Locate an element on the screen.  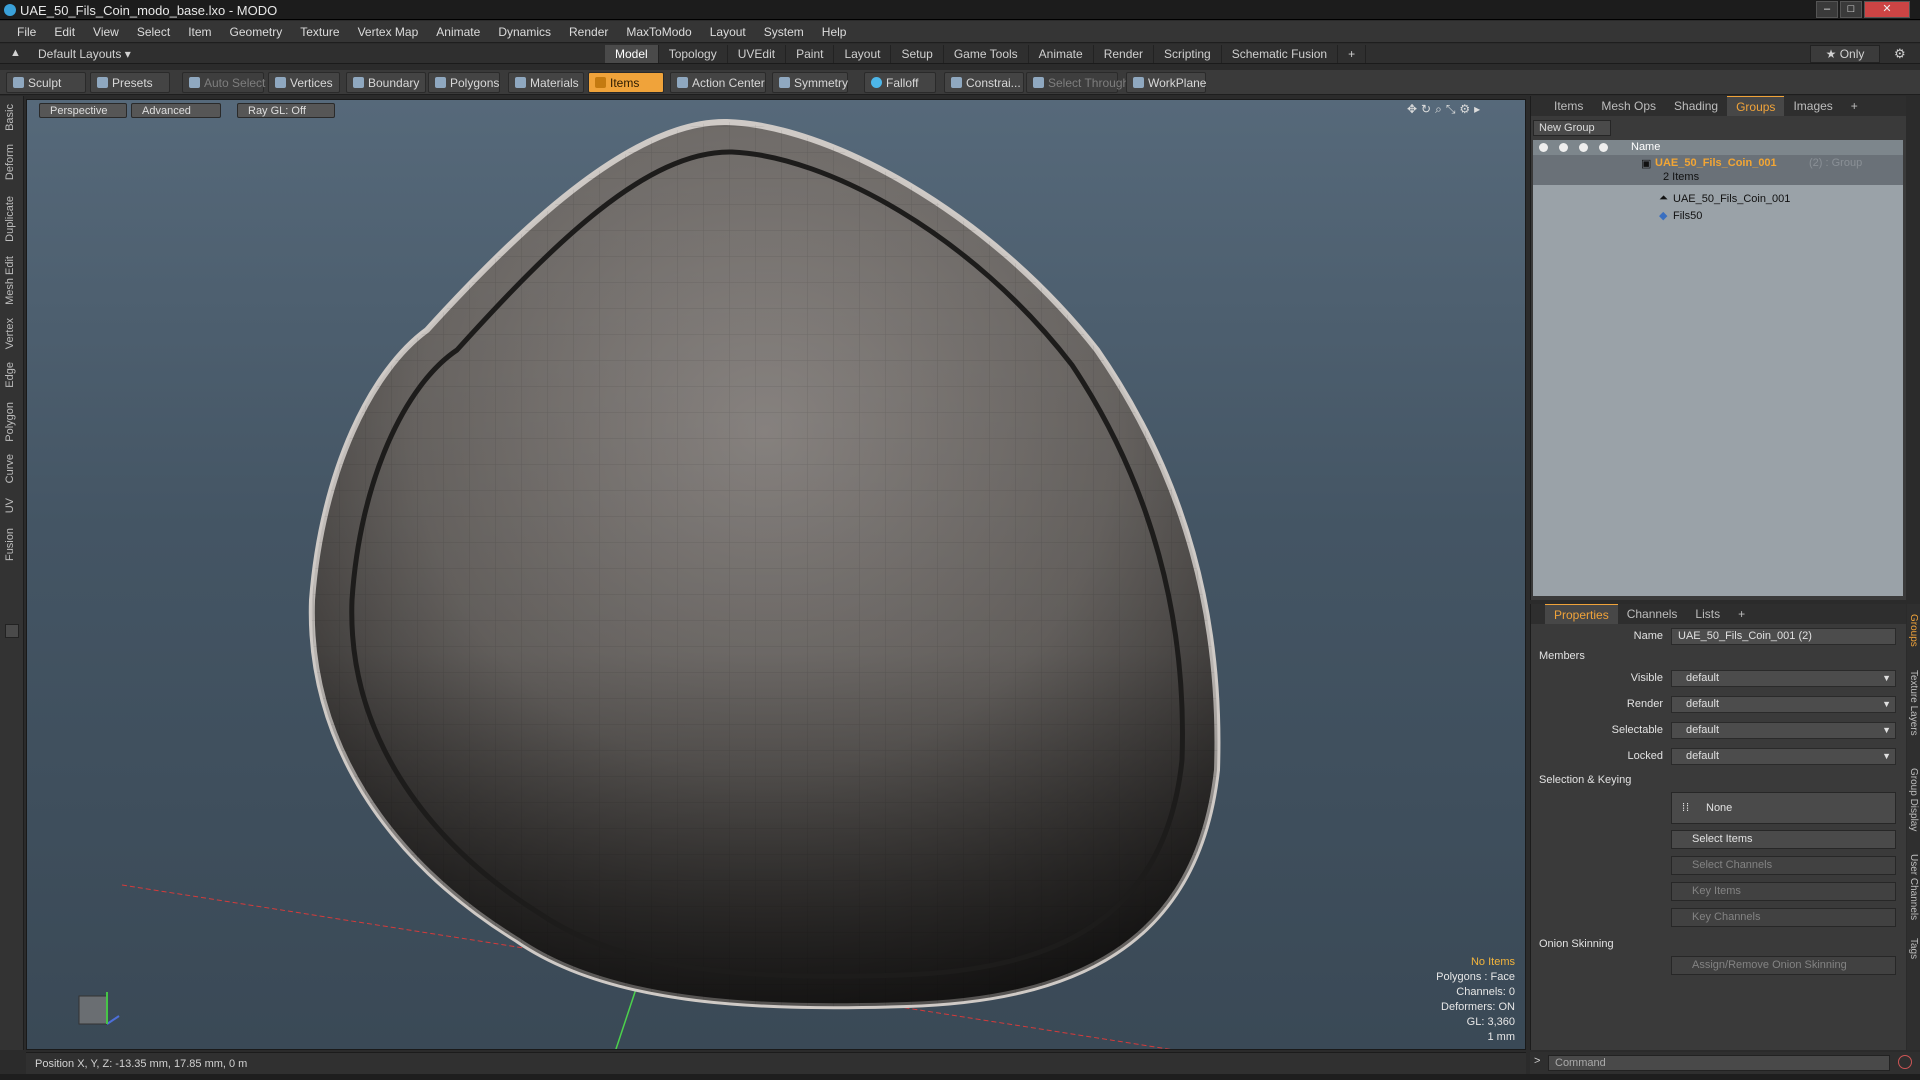
select-header-icon is located at coordinates (1603, 147).